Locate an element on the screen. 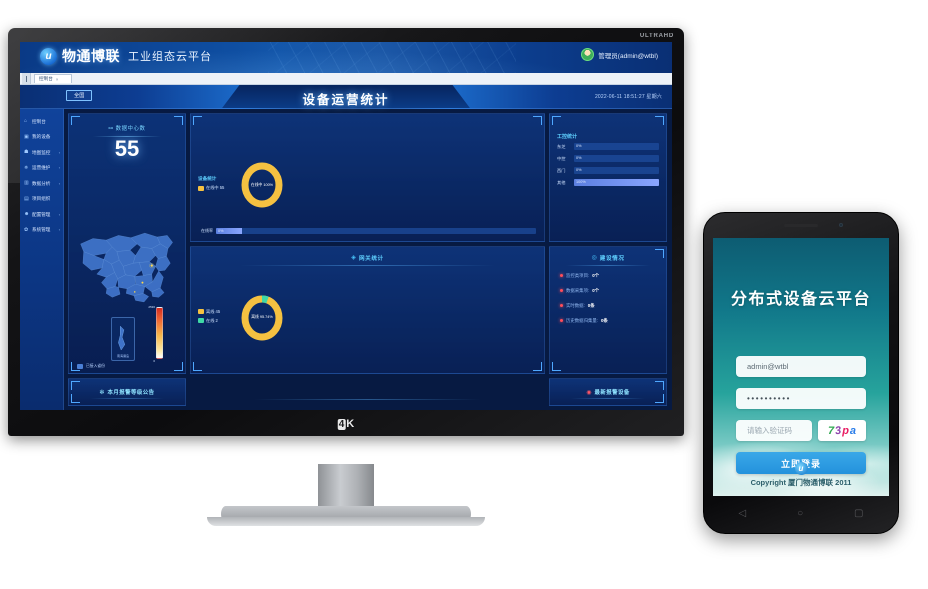 The height and width of the screenshot is (589, 928). gateway-donut-chart: 离线 95.74% is located at coordinates (262, 318).